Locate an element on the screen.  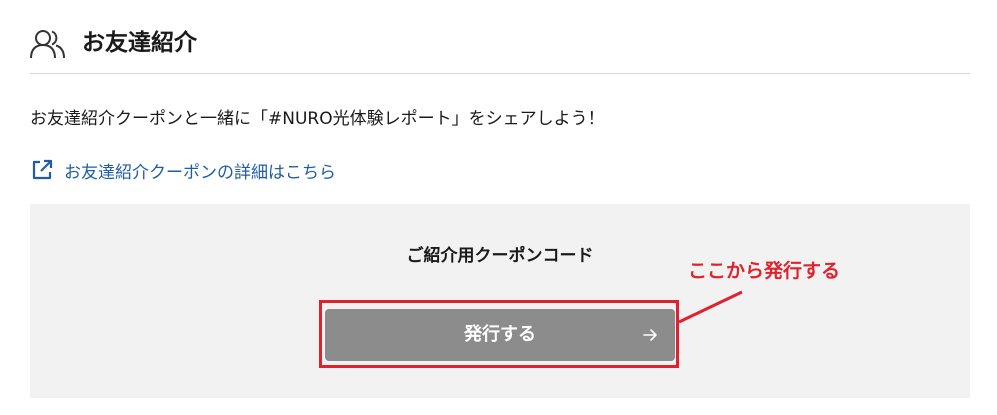
intro-text: お友達紹介クーポンと一緒に「#NURO光体験レポート」をシェアしよう！ is located at coordinates (317, 119).